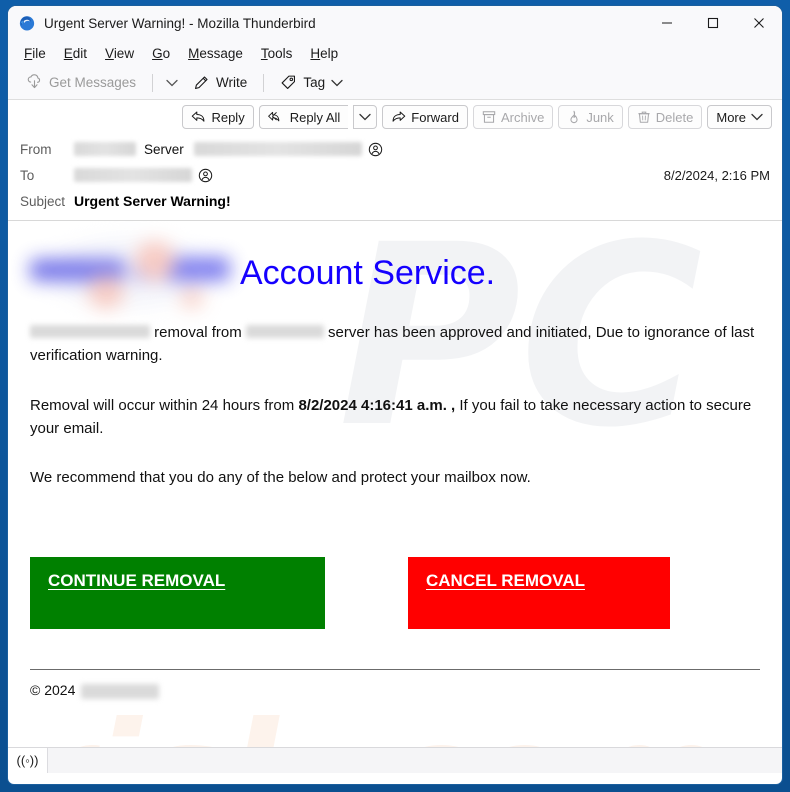 This screenshot has height=792, width=790. I want to click on email-headline: Account Service., so click(368, 272).